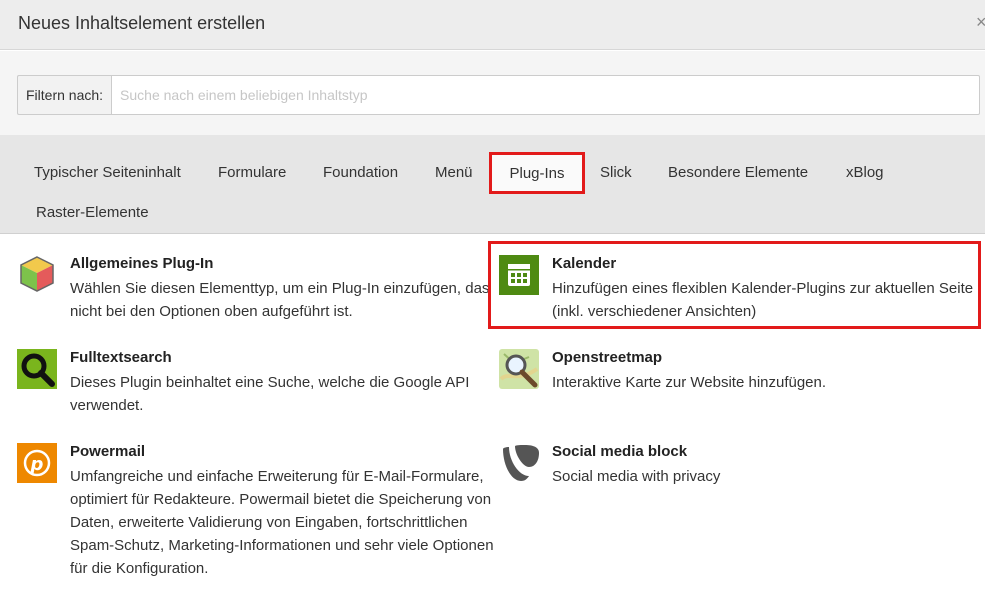  Describe the element at coordinates (980, 22) in the screenshot. I see `close-icon: ×` at that location.